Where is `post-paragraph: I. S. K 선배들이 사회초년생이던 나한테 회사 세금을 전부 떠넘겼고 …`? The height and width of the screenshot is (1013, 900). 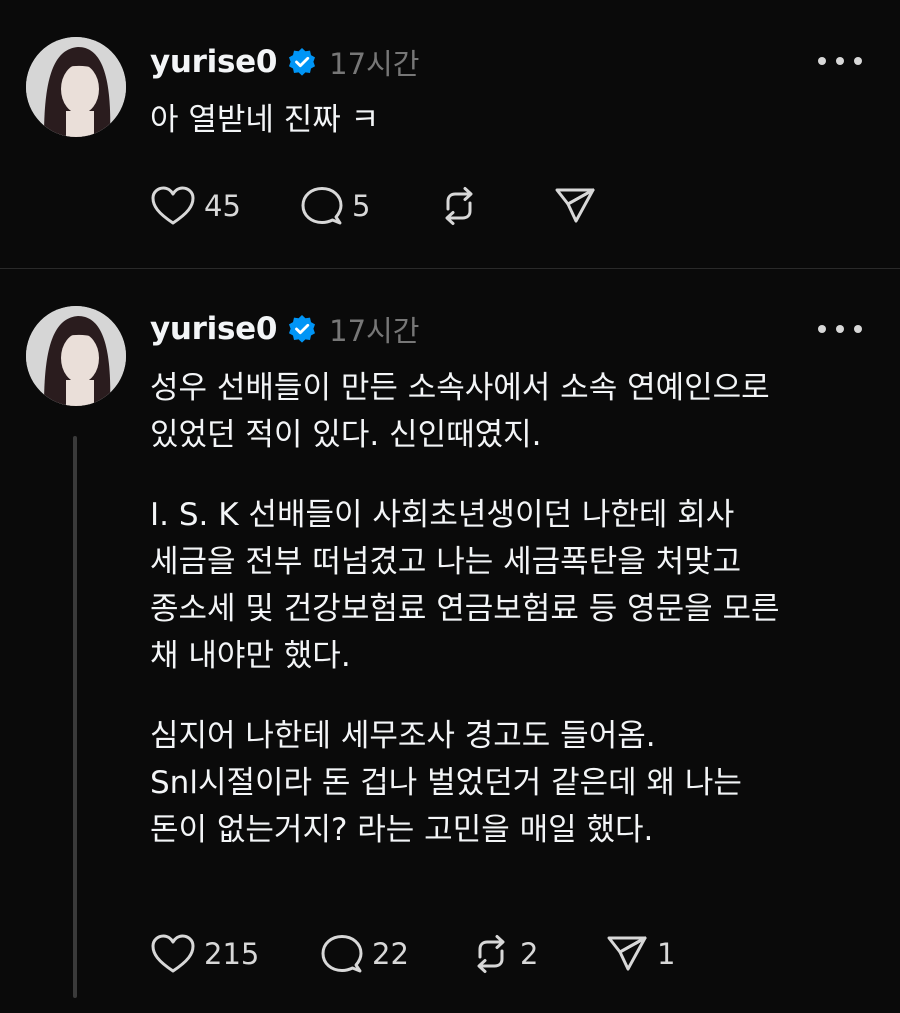
post-paragraph: I. S. K 선배들이 사회초년생이던 나한테 회사 세금을 전부 떠넘겼고 … is located at coordinates (465, 585).